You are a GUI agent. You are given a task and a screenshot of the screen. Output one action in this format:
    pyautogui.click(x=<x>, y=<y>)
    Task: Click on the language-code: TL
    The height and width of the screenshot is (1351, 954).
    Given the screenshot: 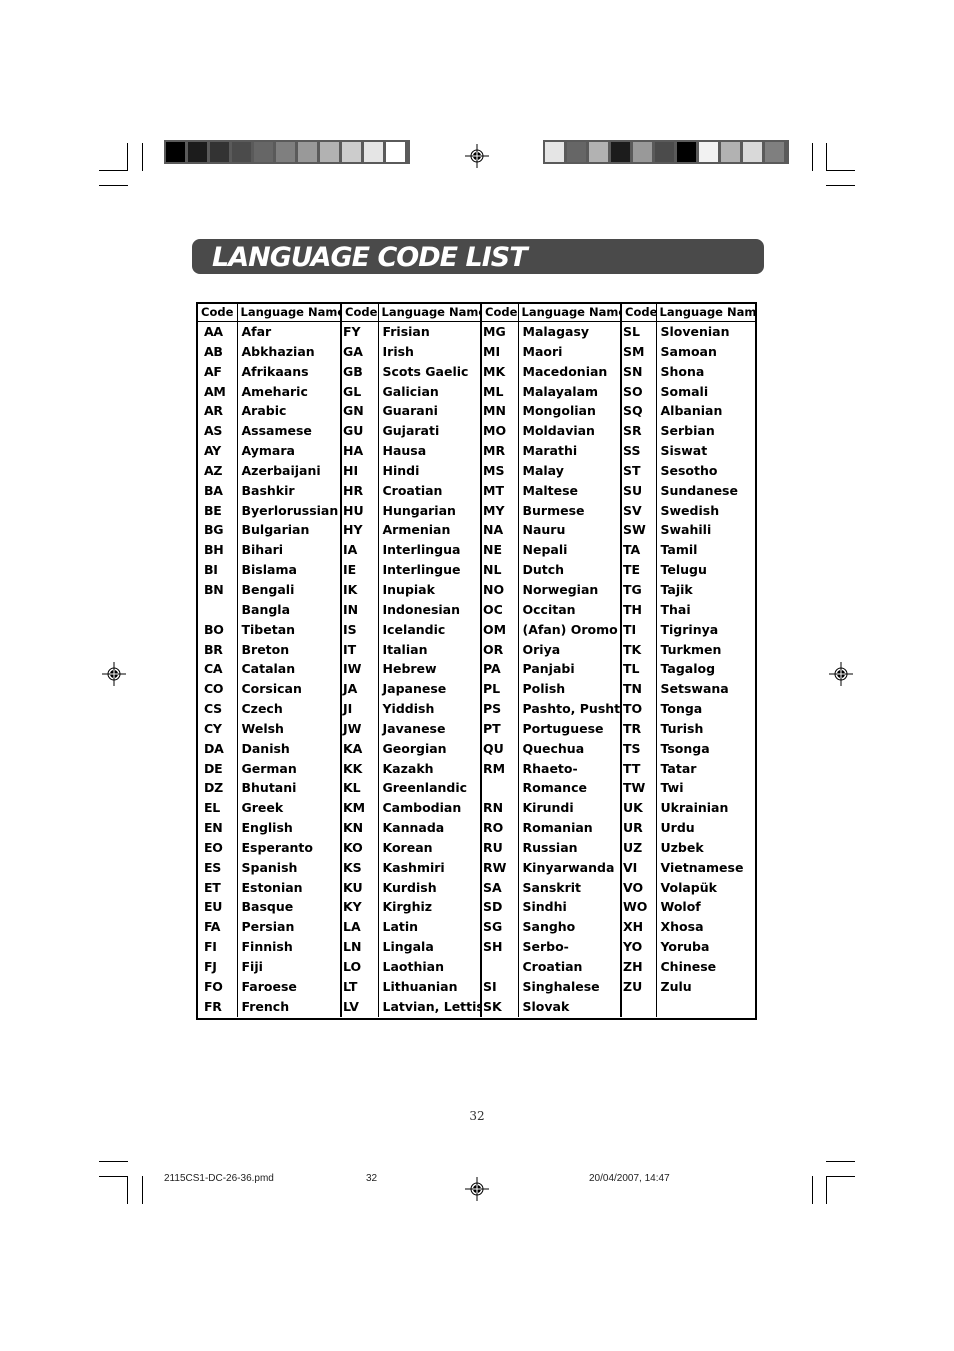 What is the action you would take?
    pyautogui.click(x=639, y=669)
    